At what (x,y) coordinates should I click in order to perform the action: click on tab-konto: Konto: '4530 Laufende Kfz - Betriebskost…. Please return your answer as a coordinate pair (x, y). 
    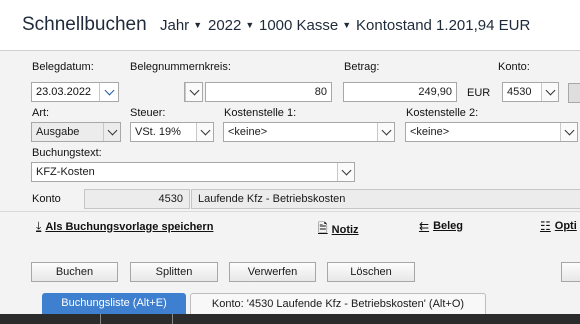
    Looking at the image, I should click on (338, 303).